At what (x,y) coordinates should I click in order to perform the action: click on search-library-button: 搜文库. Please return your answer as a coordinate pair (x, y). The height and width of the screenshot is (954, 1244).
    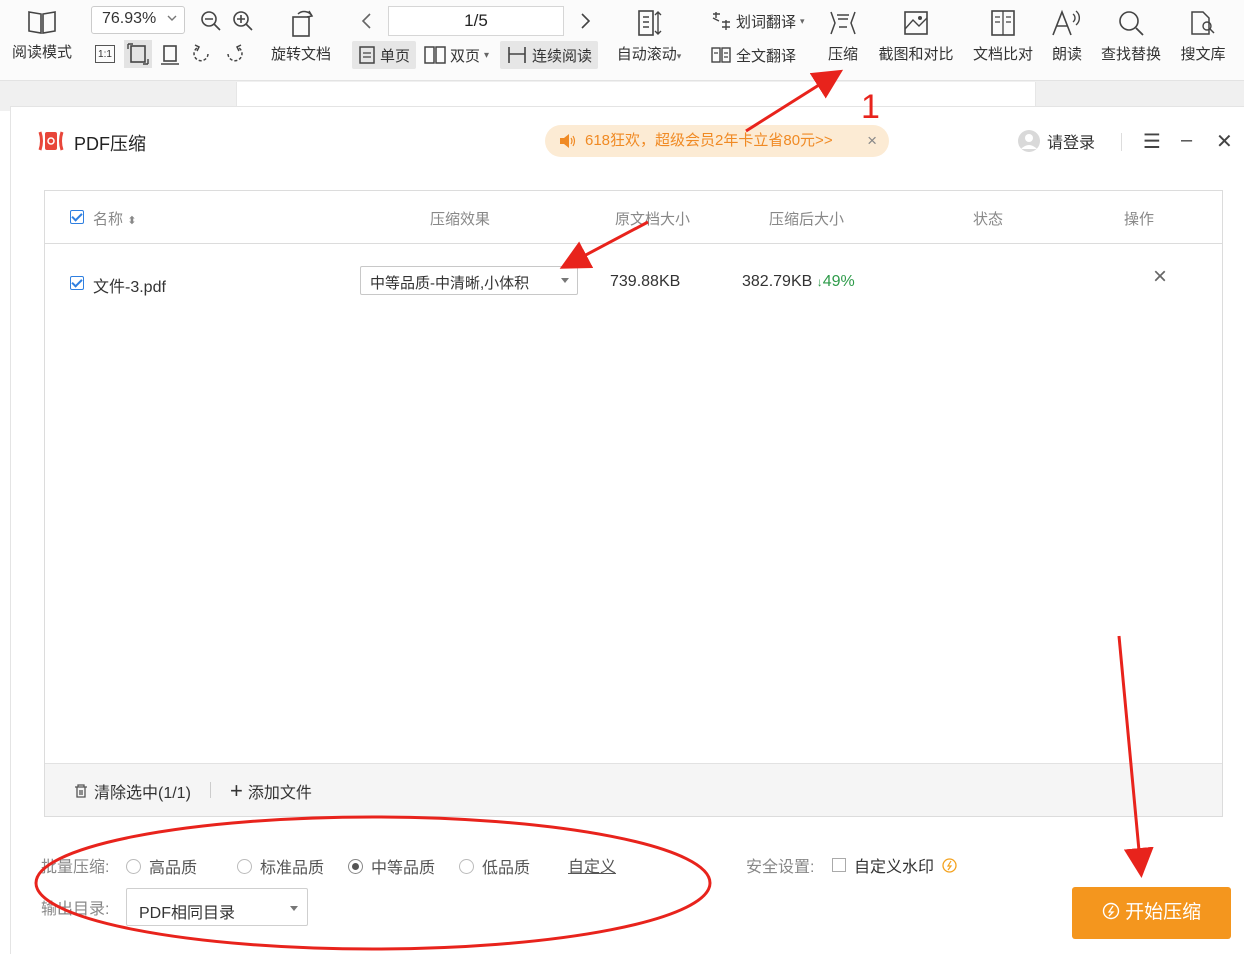
    Looking at the image, I should click on (1203, 36).